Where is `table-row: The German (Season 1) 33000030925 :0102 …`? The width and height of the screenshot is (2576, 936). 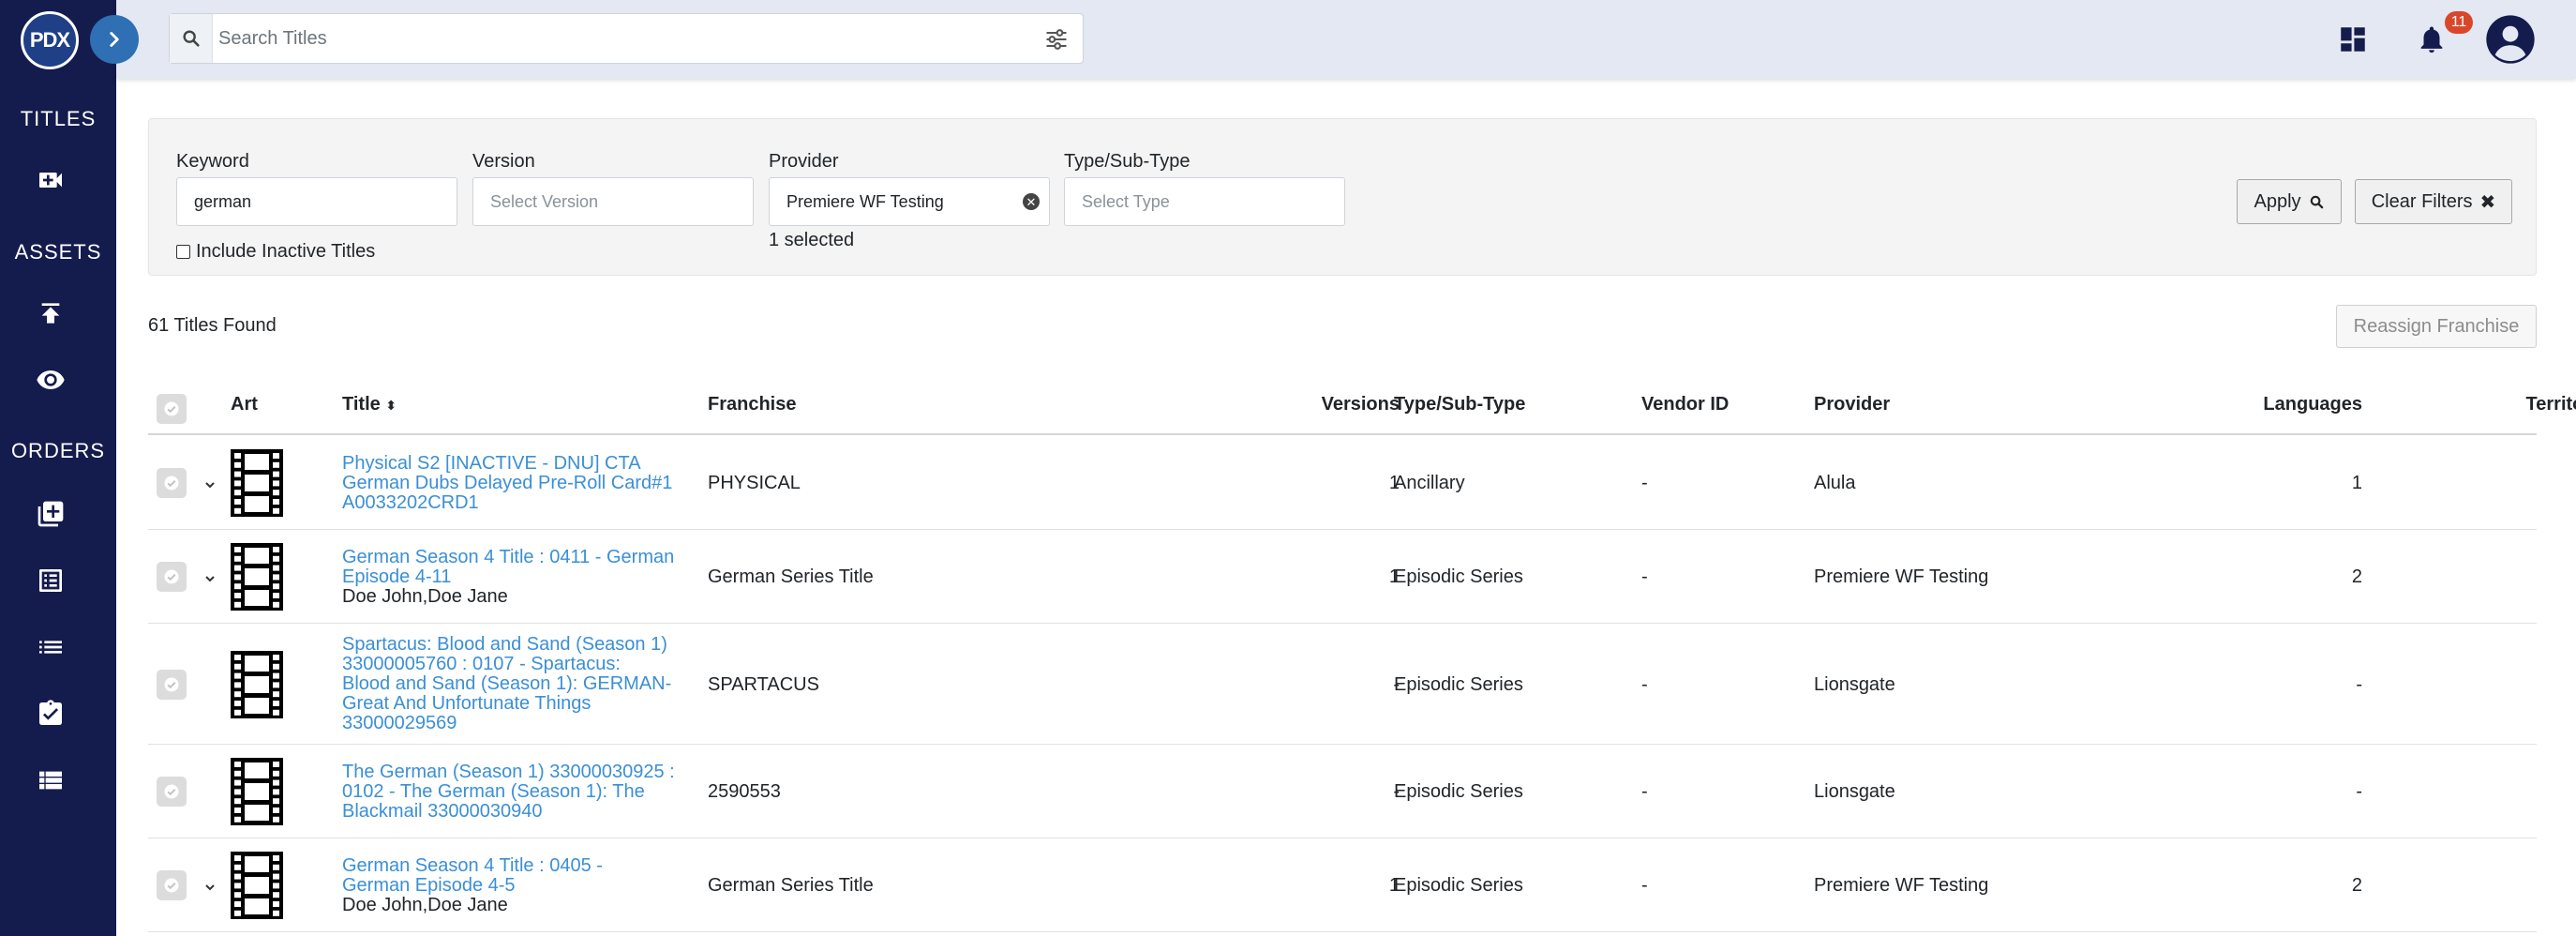
table-row: The German (Season 1) 33000030925 :0102 … is located at coordinates (1342, 792).